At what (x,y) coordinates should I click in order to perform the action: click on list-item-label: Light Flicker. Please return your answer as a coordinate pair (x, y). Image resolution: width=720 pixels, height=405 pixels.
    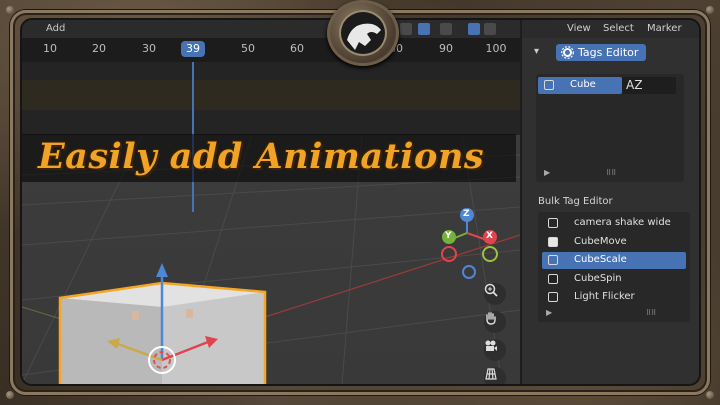
    Looking at the image, I should click on (604, 296).